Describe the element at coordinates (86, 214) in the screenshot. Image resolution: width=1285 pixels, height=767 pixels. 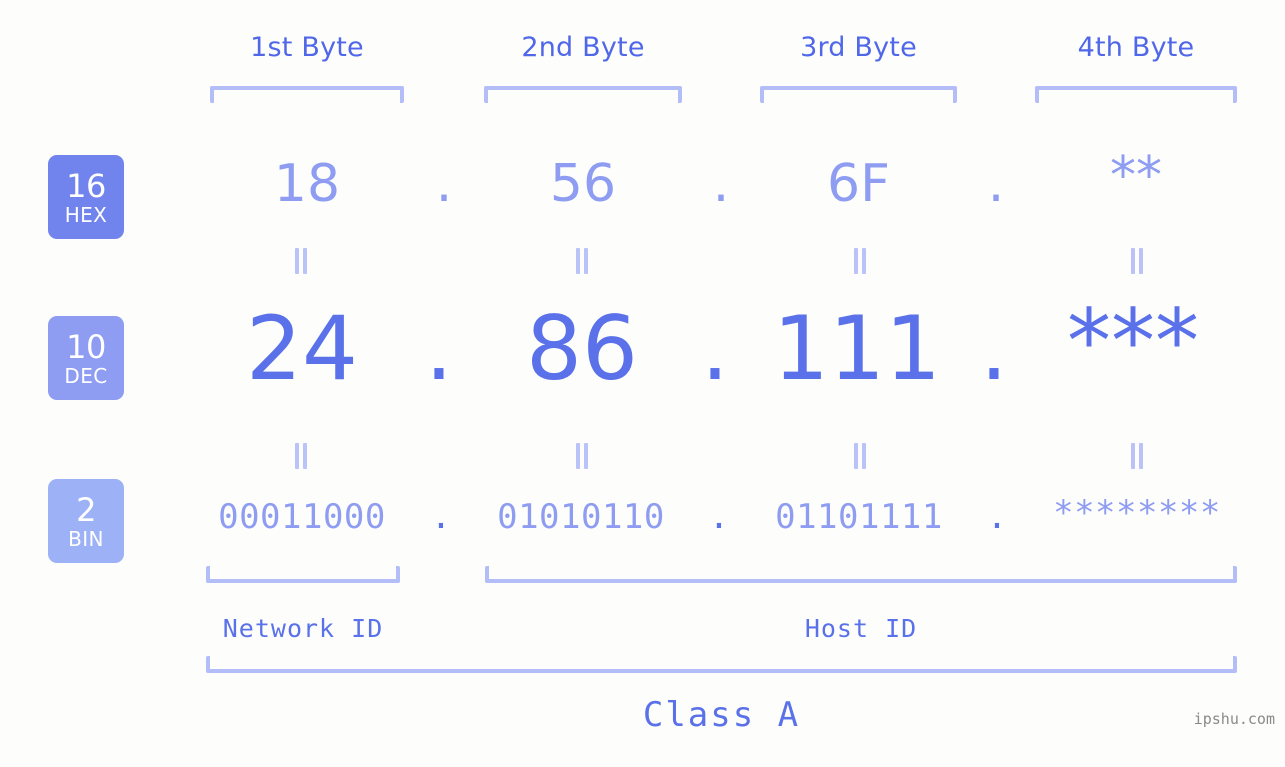
I see `base-badge-hex-system: HEX` at that location.